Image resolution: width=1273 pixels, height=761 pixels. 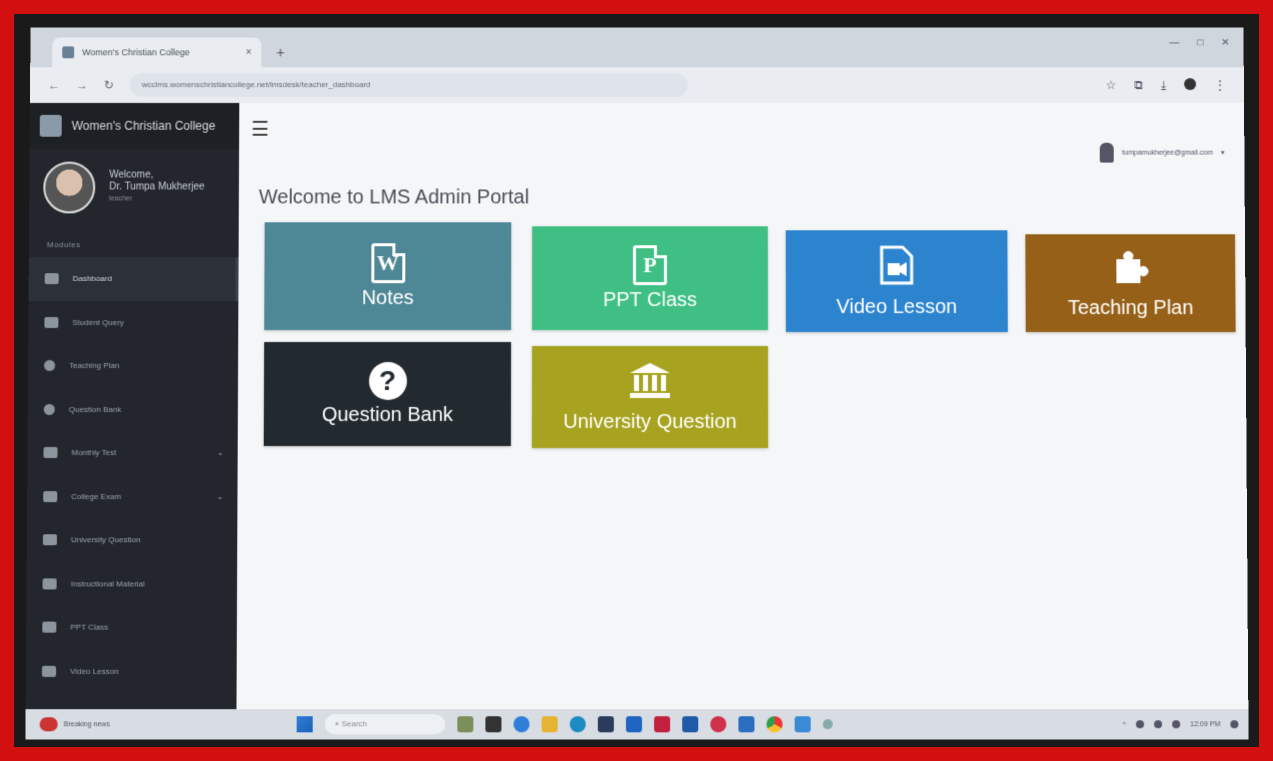 What do you see at coordinates (105, 540) in the screenshot?
I see `sidebar-item-label: University Question` at bounding box center [105, 540].